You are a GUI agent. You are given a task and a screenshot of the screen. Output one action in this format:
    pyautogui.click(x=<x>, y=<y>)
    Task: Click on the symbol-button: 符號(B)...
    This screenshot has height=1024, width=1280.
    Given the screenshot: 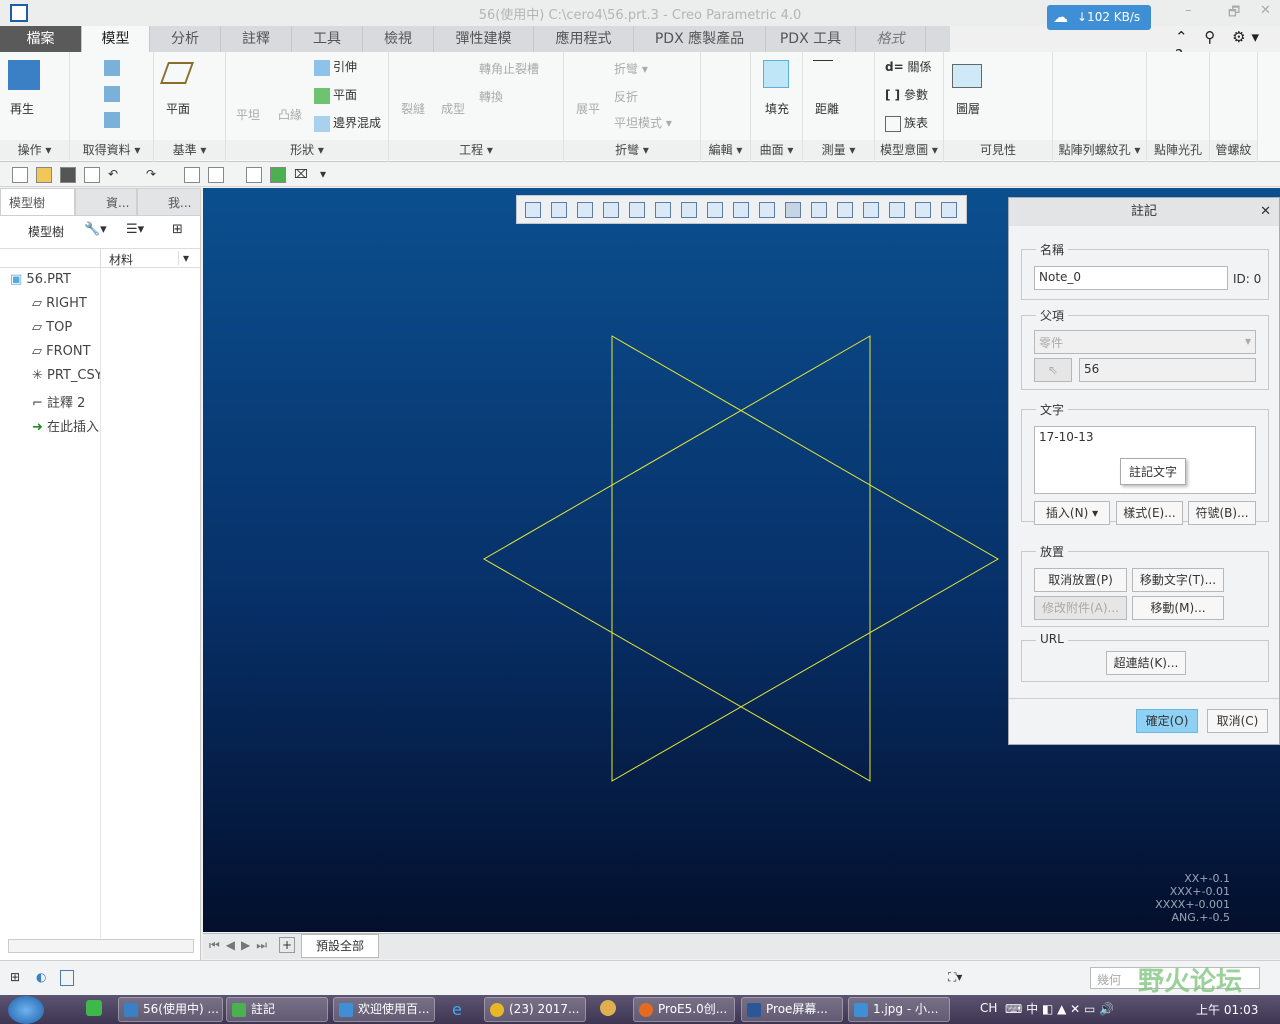 What is the action you would take?
    pyautogui.click(x=1222, y=513)
    